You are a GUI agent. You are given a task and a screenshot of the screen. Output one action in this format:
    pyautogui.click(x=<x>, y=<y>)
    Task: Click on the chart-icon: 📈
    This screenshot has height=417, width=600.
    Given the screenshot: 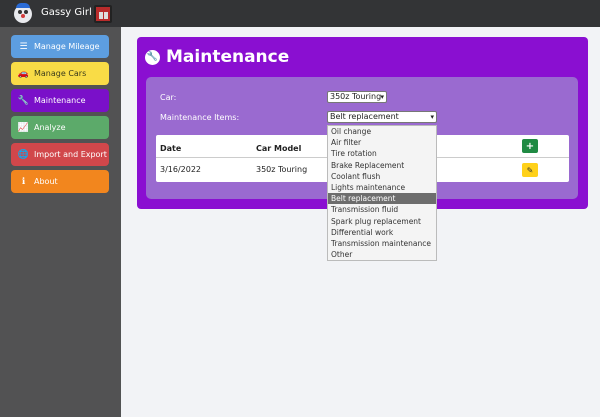 What is the action you would take?
    pyautogui.click(x=23, y=127)
    